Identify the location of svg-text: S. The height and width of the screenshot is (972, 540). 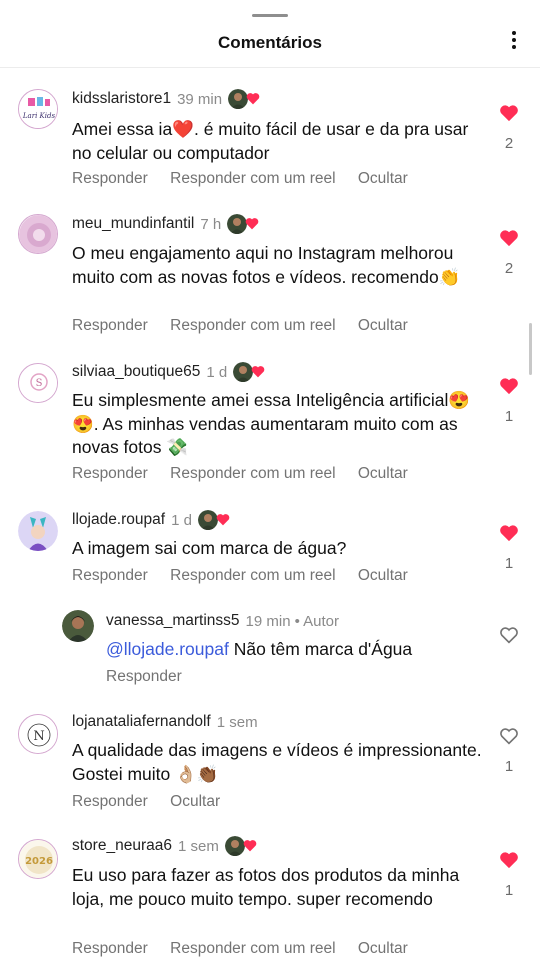
(39, 383).